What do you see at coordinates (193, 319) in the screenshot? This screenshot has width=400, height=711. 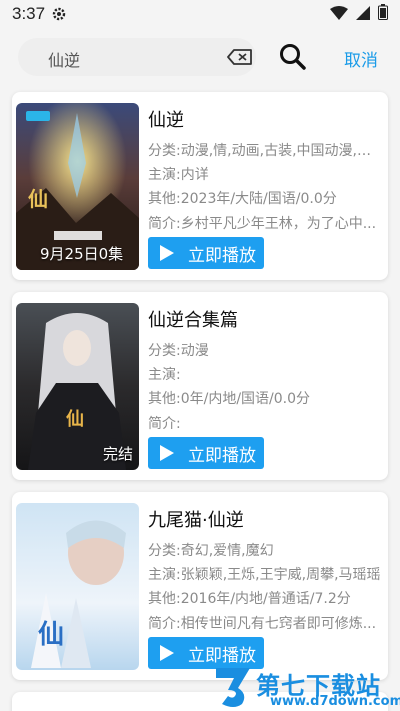 I see `result-title: 仙逆合集篇` at bounding box center [193, 319].